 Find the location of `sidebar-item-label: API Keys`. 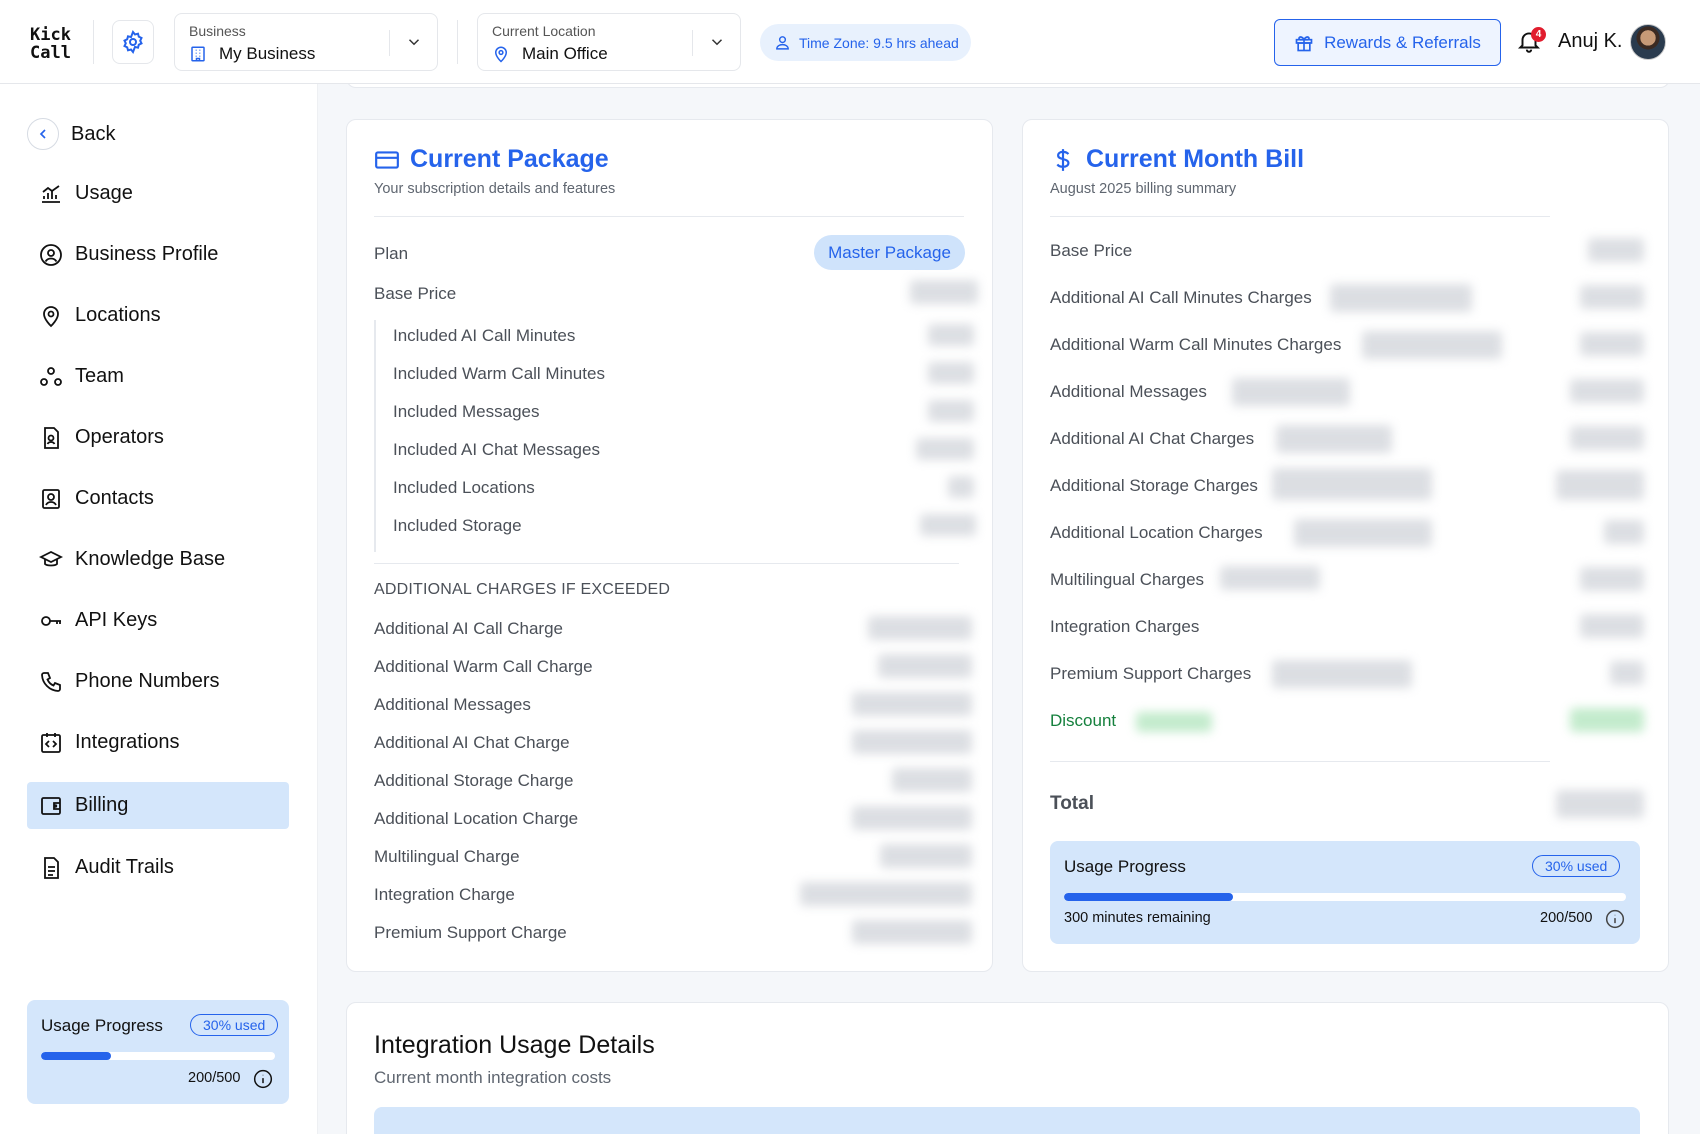

sidebar-item-label: API Keys is located at coordinates (116, 620).